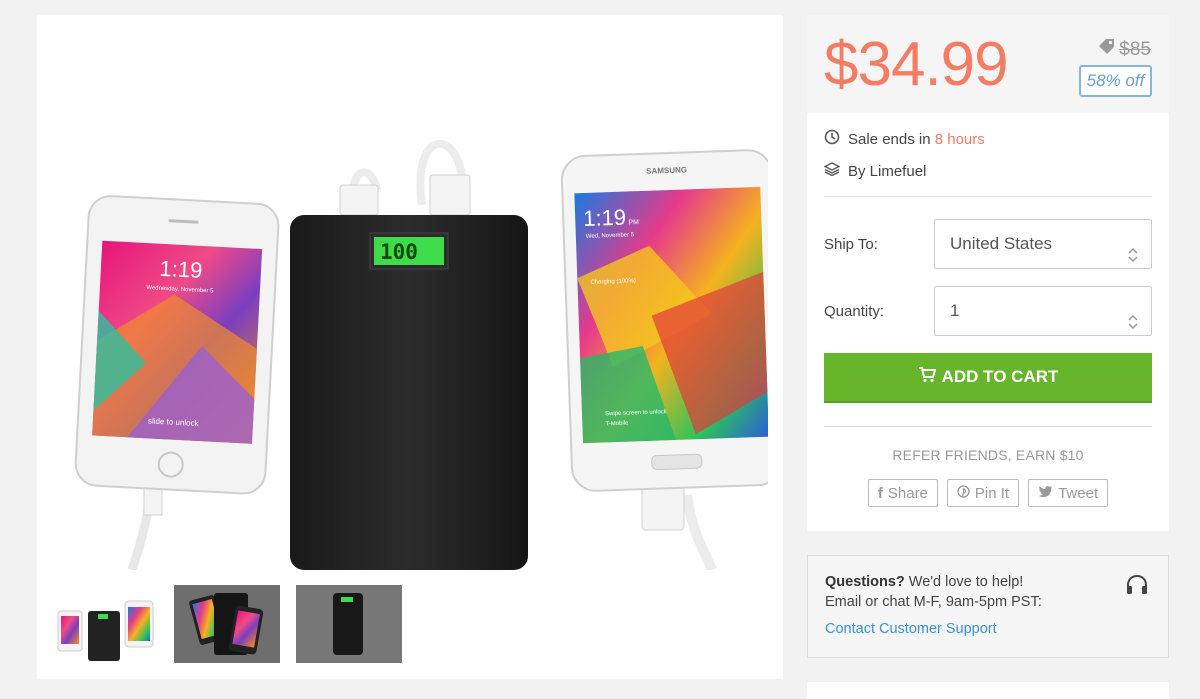 This screenshot has height=699, width=1200. Describe the element at coordinates (880, 493) in the screenshot. I see `facebook-icon: f` at that location.